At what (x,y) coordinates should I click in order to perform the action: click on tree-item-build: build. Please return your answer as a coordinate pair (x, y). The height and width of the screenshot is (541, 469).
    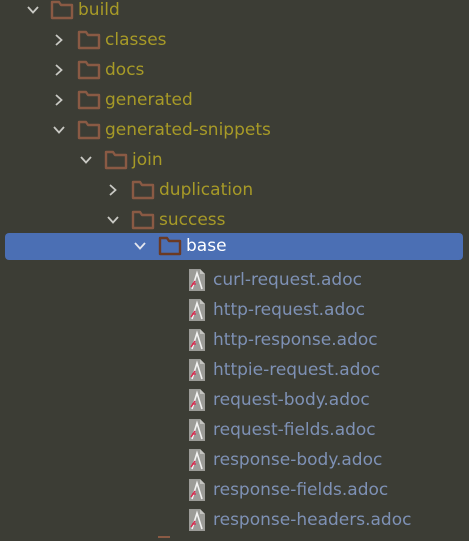
    Looking at the image, I should click on (234, 12).